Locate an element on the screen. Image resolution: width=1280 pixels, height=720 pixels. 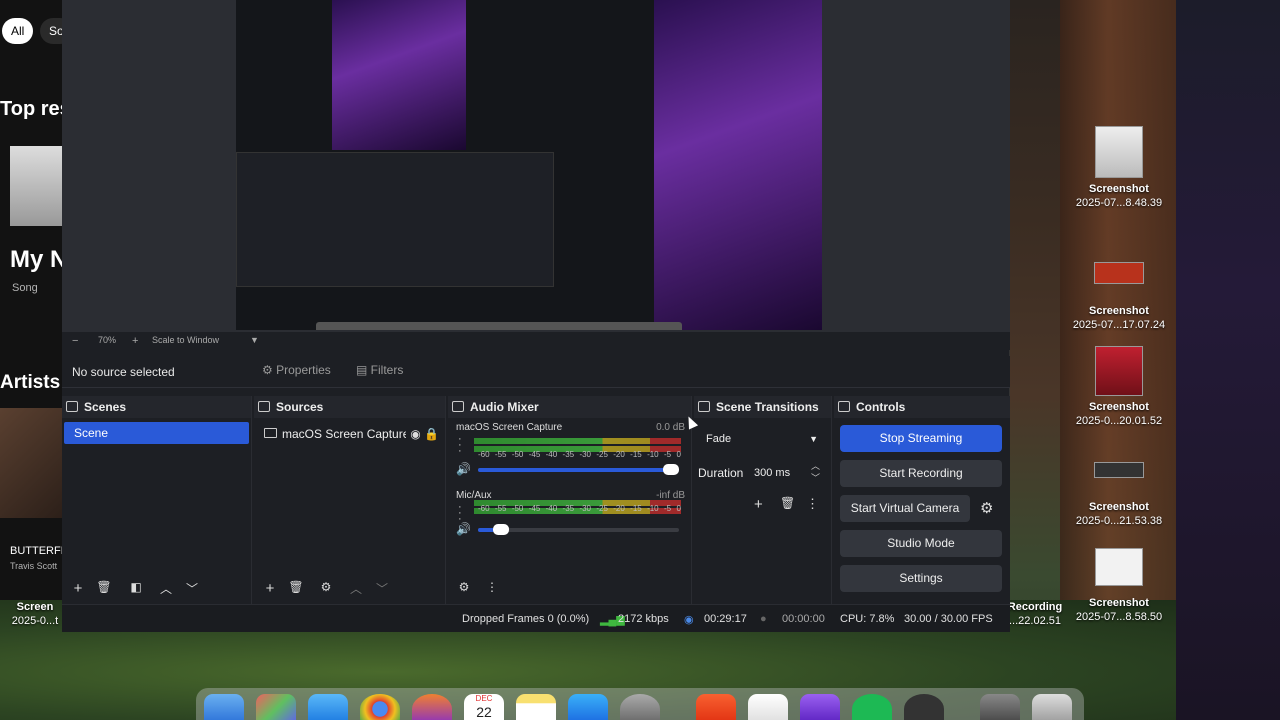
transition-select: Fade ▼ is located at coordinates (762, 439).